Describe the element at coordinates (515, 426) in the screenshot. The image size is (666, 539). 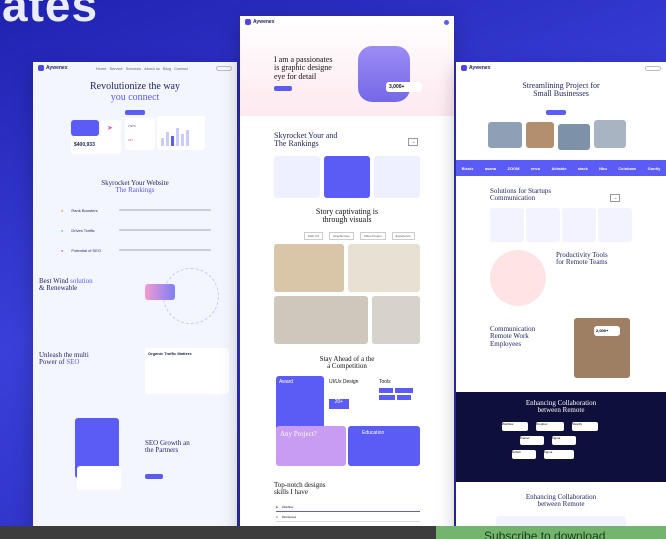
I see `app-chip: Webflow` at that location.